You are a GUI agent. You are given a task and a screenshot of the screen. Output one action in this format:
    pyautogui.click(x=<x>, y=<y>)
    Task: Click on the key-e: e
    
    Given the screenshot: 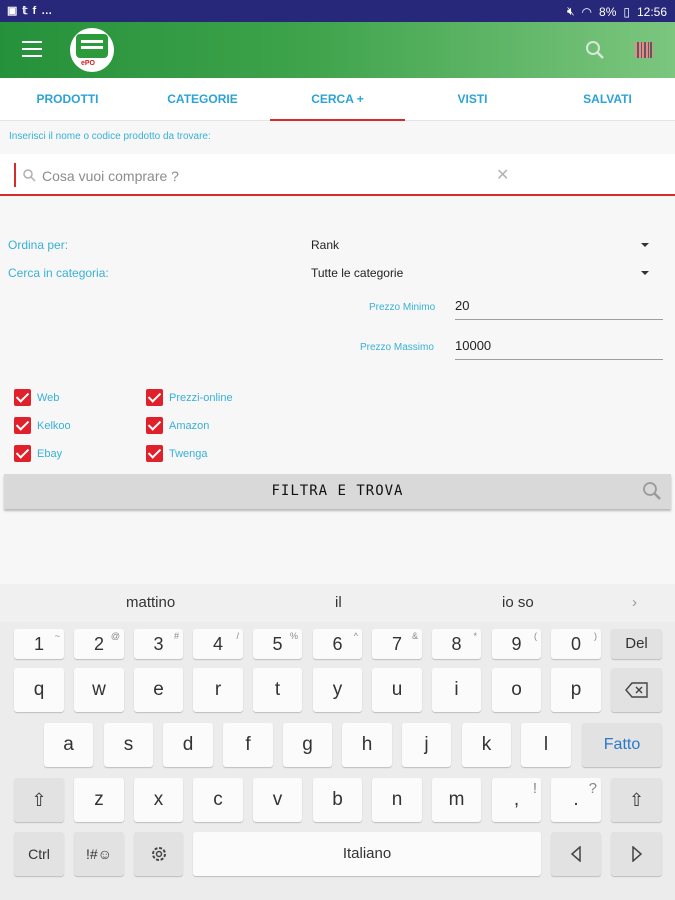 What is the action you would take?
    pyautogui.click(x=158, y=690)
    